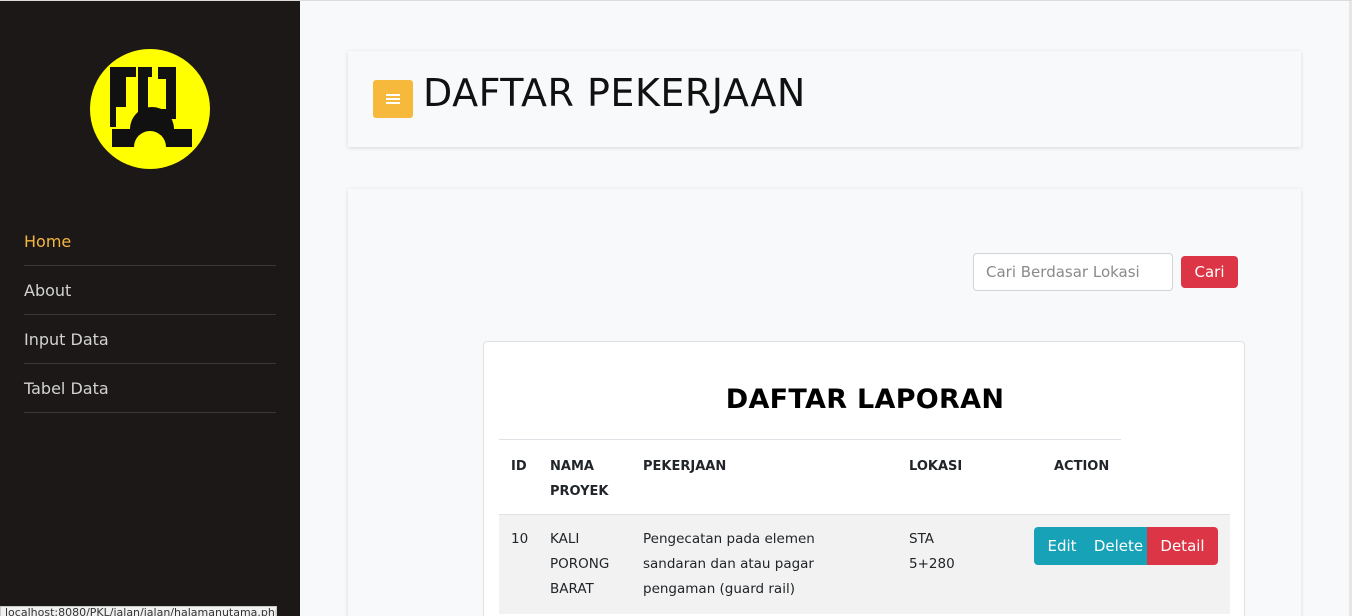  Describe the element at coordinates (579, 479) in the screenshot. I see `column-header-nama-proyek: NAMA PROYEK` at that location.